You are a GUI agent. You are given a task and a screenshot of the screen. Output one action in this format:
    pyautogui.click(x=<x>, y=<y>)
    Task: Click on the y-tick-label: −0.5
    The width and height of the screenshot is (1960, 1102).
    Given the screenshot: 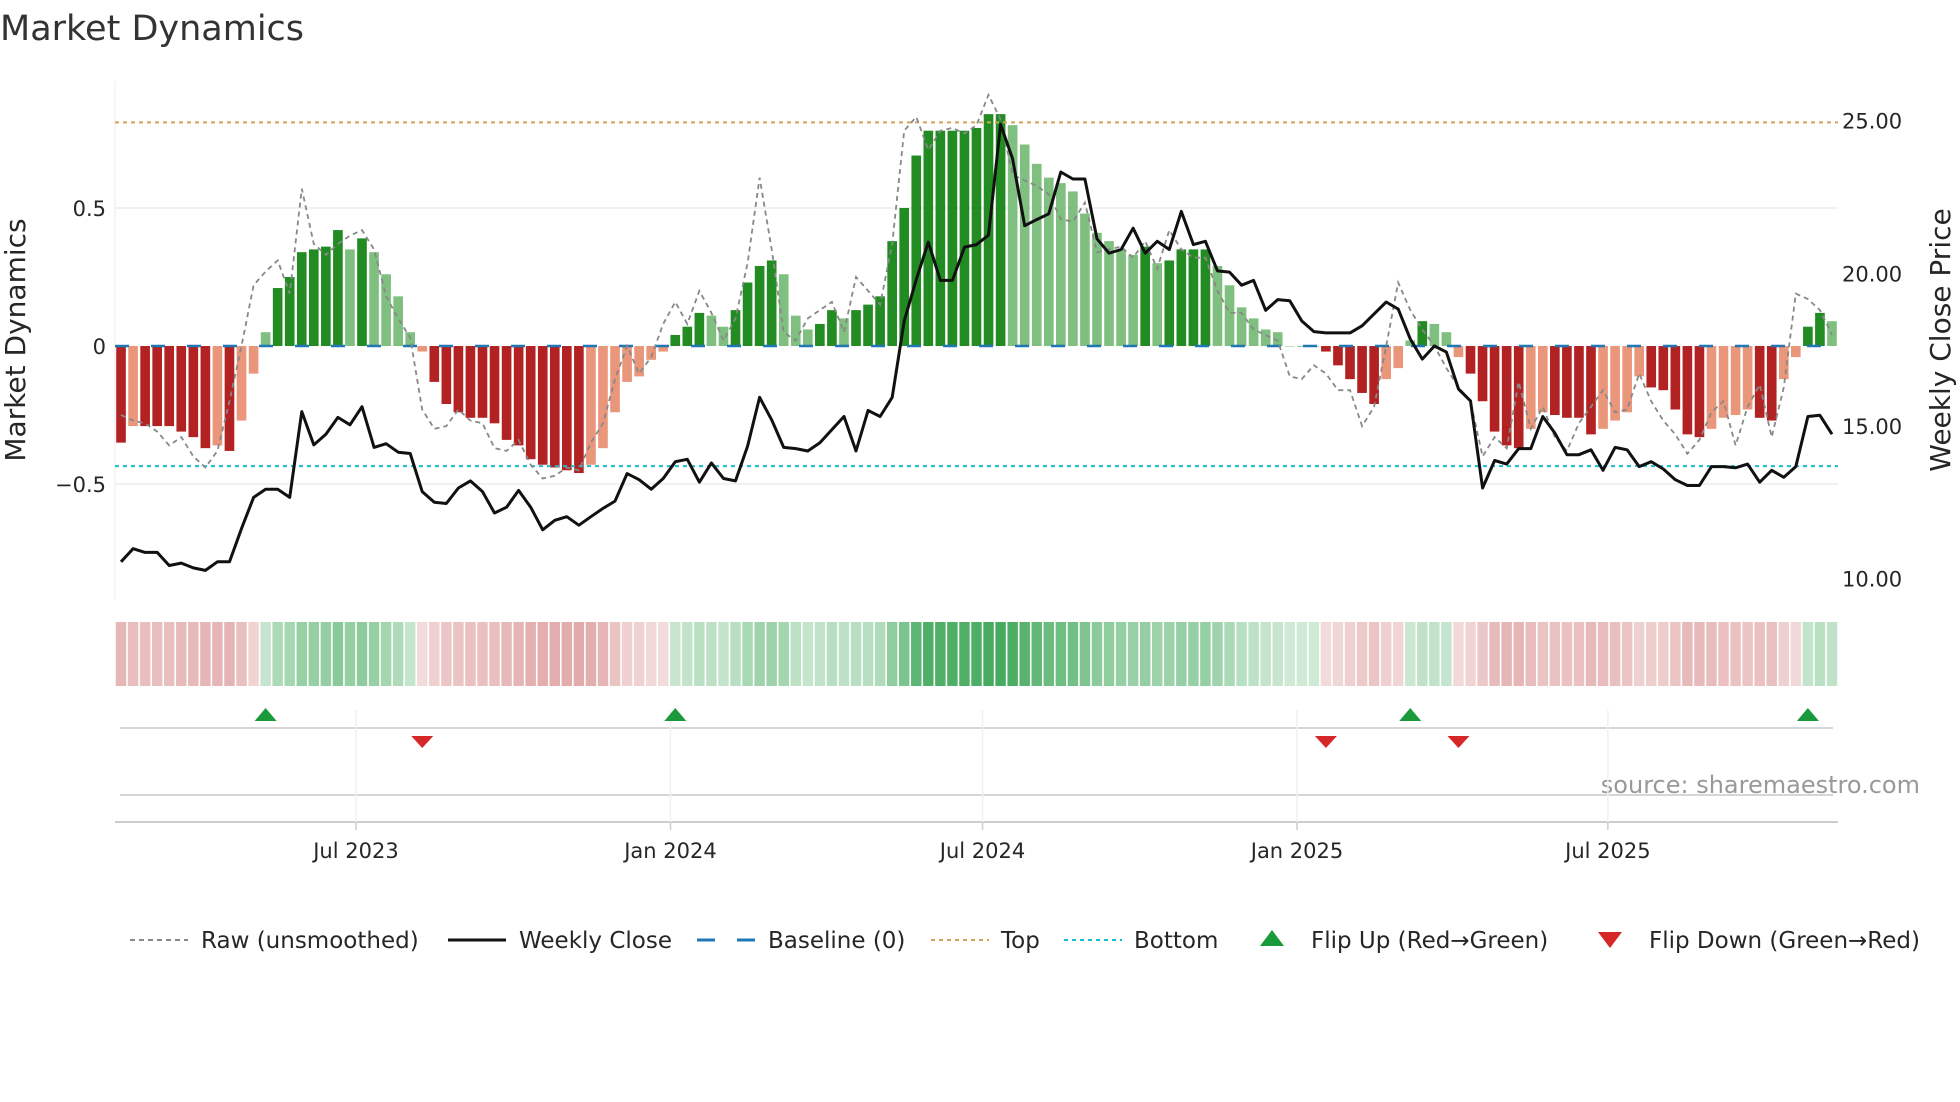 What is the action you would take?
    pyautogui.click(x=80, y=485)
    